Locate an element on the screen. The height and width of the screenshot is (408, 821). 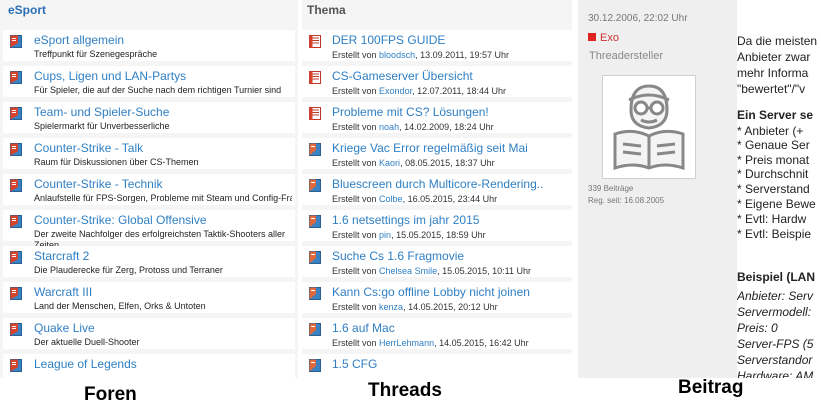
thread-date: 08.05.2015, 18:37 Uhr is located at coordinates (450, 163).